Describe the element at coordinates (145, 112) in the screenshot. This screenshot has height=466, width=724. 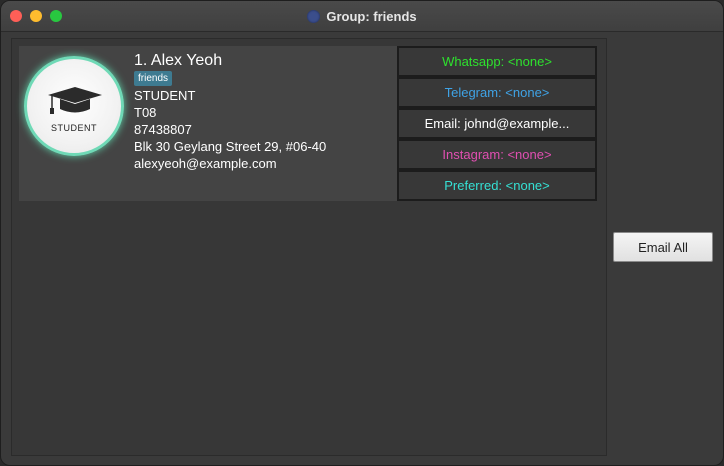
I see `person-tutorial: T08` at that location.